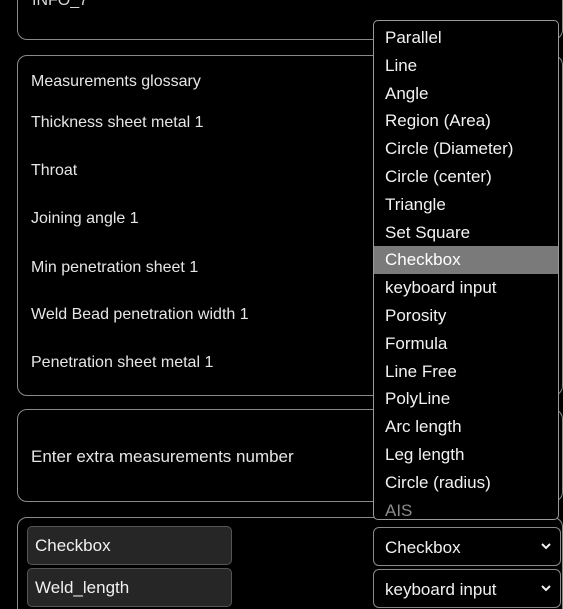  Describe the element at coordinates (466, 260) in the screenshot. I see `dropdown-option-selected: Checkbox` at that location.